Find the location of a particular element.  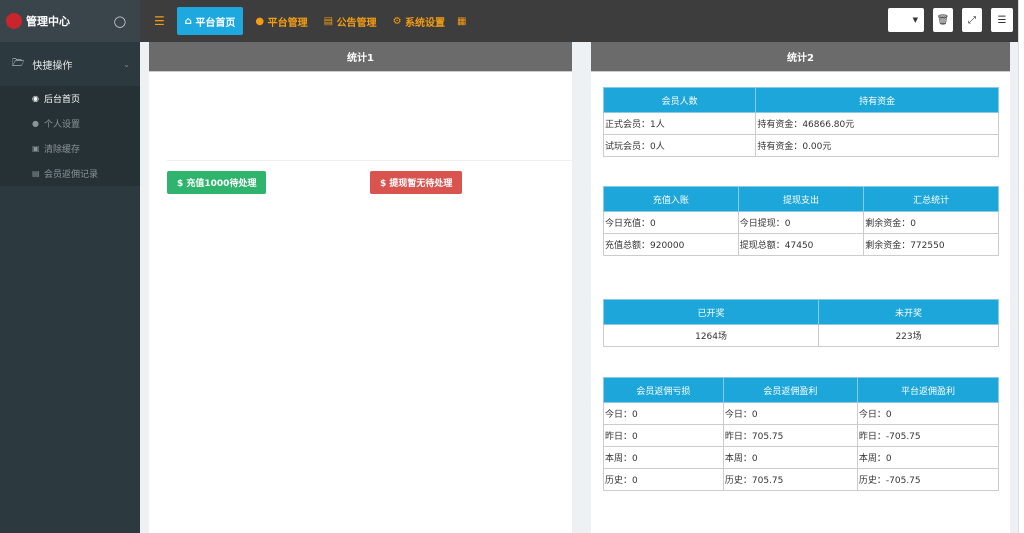

sidebar-item-clear-cache: ▣ 清除缓存 is located at coordinates (70, 148).